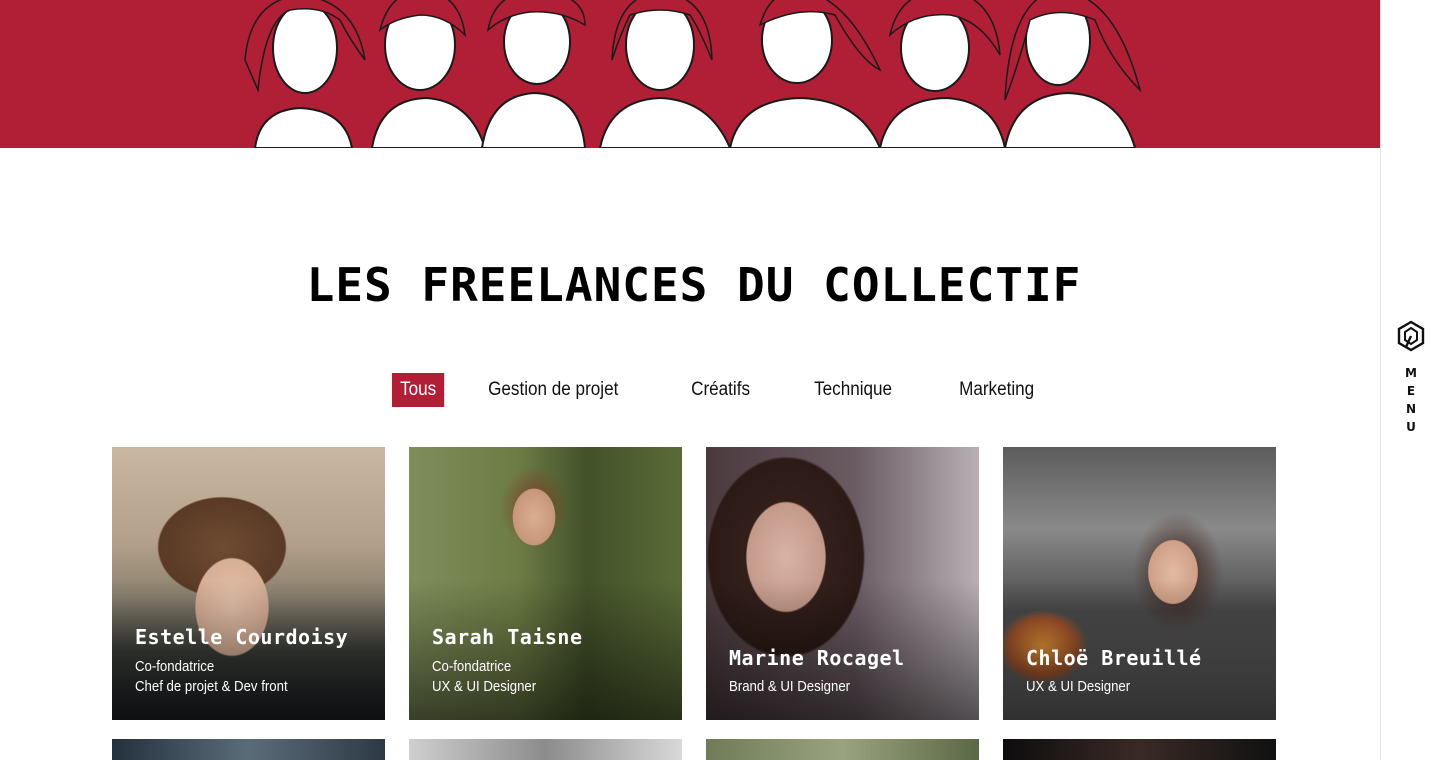 The width and height of the screenshot is (1440, 760). What do you see at coordinates (720, 390) in the screenshot?
I see `filter-tab-creatifs: Créatifs` at bounding box center [720, 390].